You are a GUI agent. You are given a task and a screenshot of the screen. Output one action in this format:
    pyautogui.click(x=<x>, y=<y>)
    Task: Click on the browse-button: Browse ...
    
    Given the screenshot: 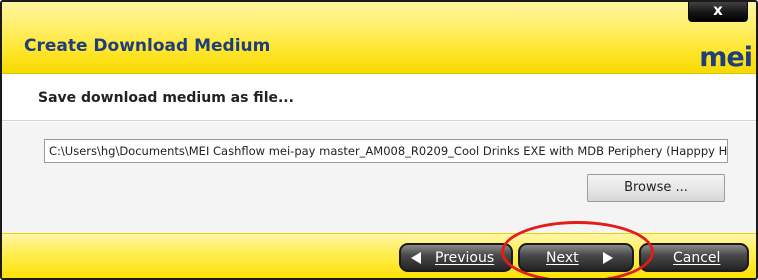 What is the action you would take?
    pyautogui.click(x=656, y=188)
    